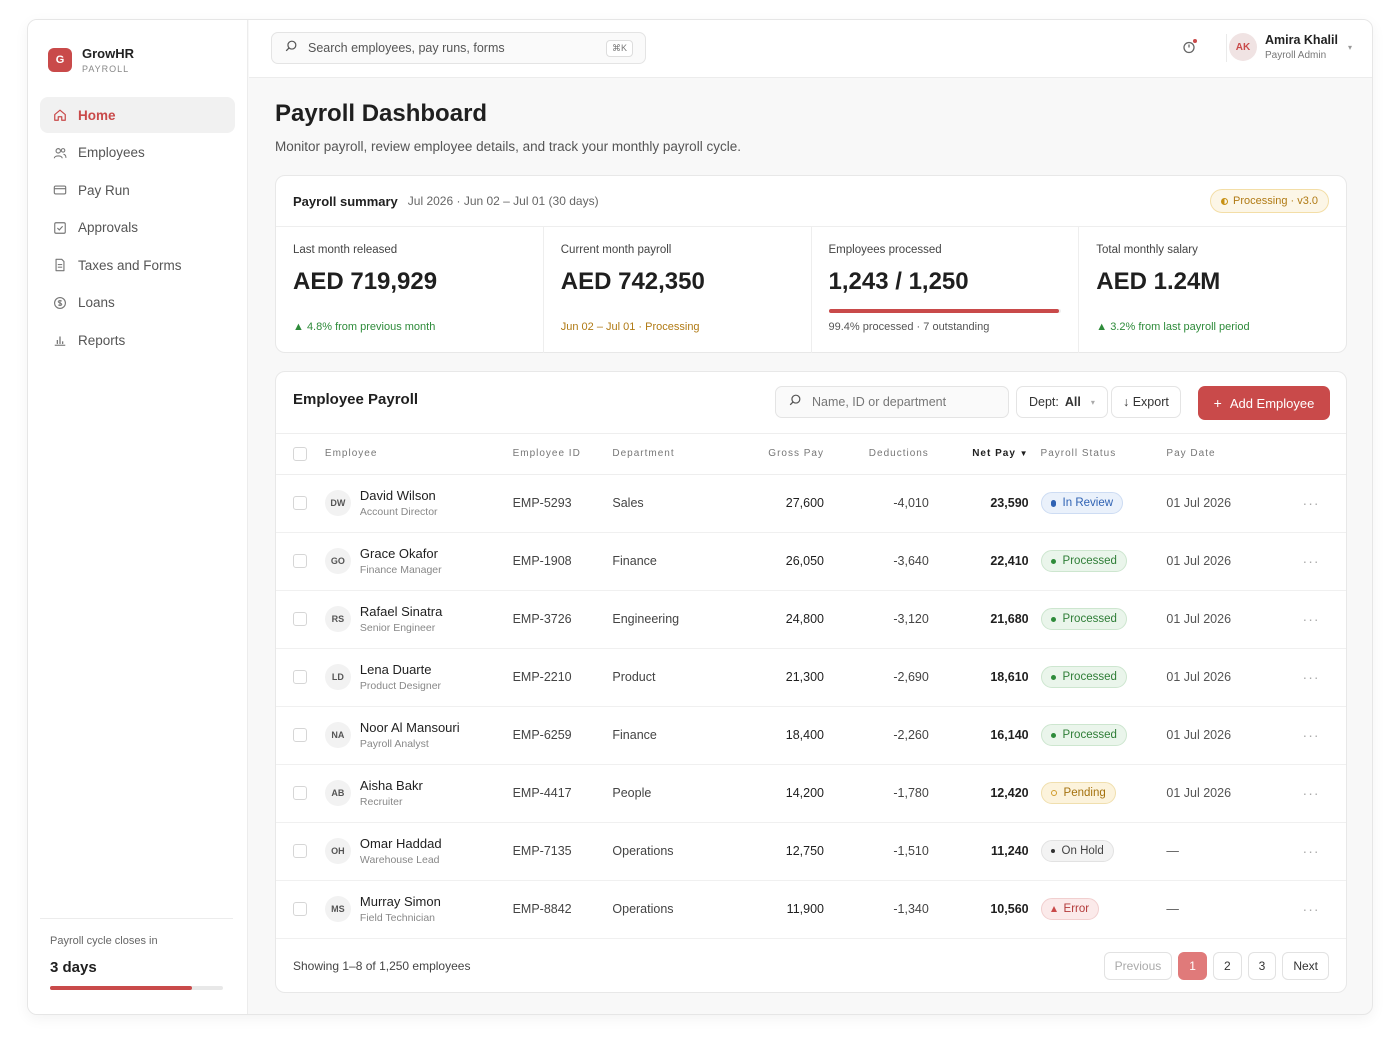 This screenshot has width=1400, height=1049. Describe the element at coordinates (418, 454) in the screenshot. I see `col-employee: Employee` at that location.